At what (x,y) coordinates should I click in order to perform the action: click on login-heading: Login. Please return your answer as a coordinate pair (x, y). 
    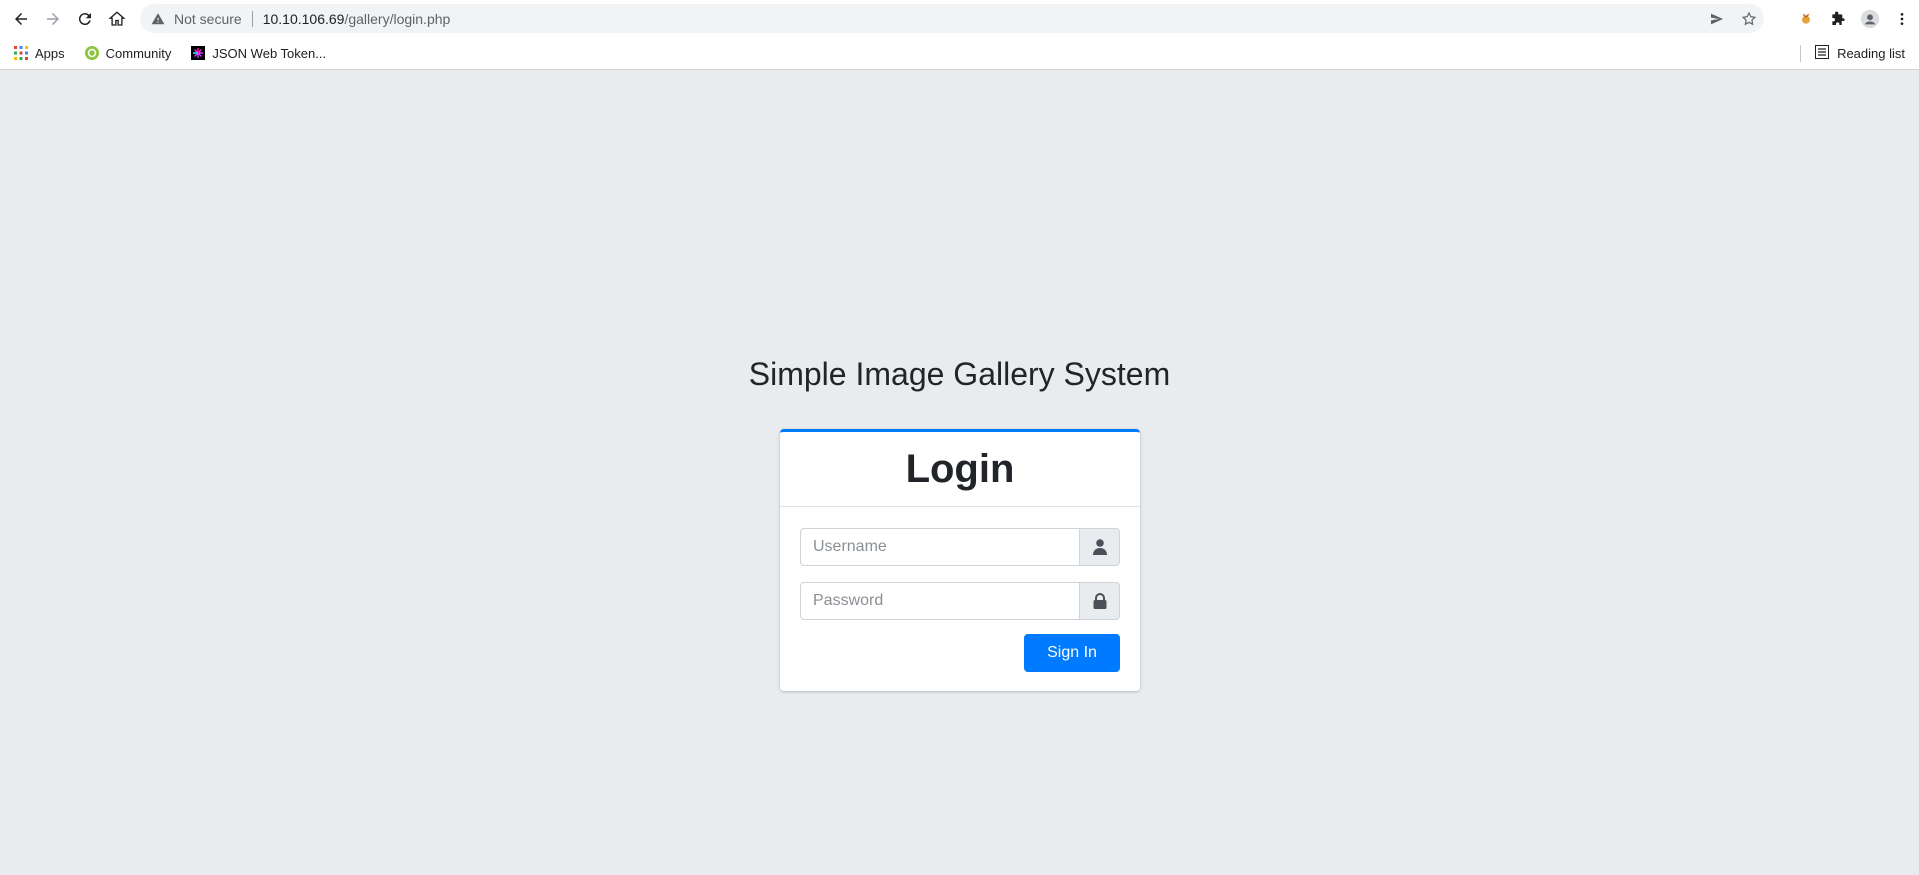
    Looking at the image, I should click on (960, 468).